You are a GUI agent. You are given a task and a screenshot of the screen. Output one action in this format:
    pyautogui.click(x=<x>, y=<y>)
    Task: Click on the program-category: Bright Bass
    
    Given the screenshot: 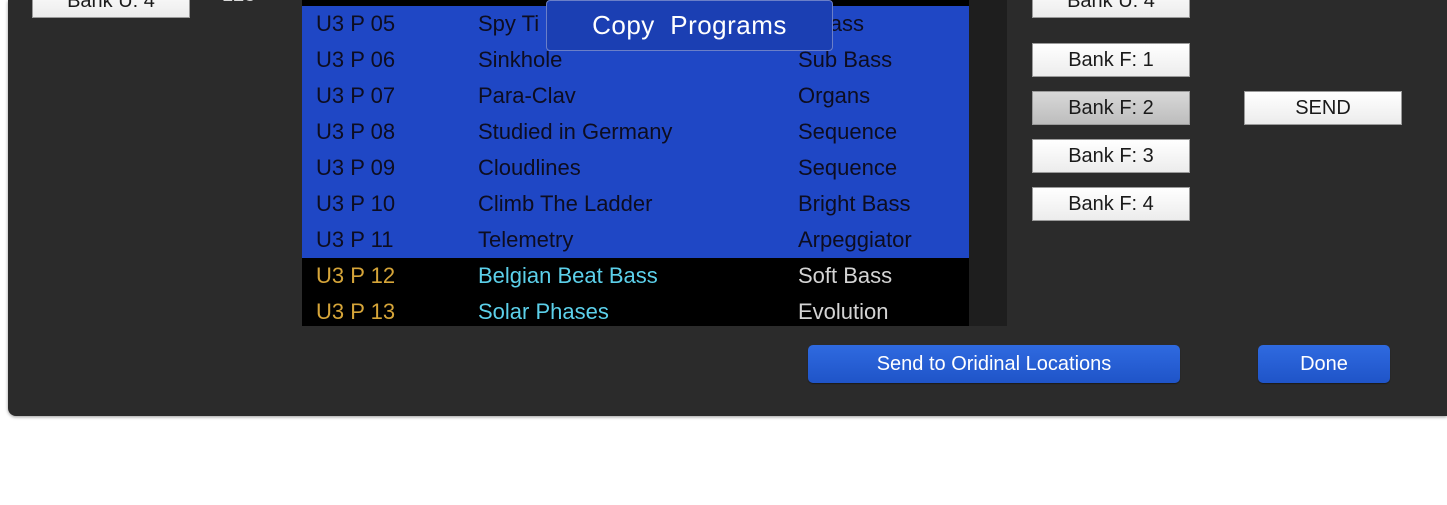 What is the action you would take?
    pyautogui.click(x=854, y=203)
    